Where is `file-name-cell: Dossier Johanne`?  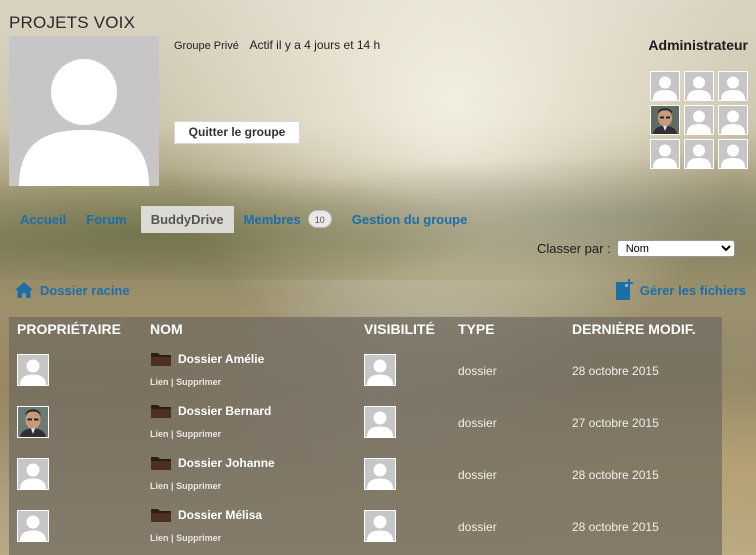 file-name-cell: Dossier Johanne is located at coordinates (212, 462).